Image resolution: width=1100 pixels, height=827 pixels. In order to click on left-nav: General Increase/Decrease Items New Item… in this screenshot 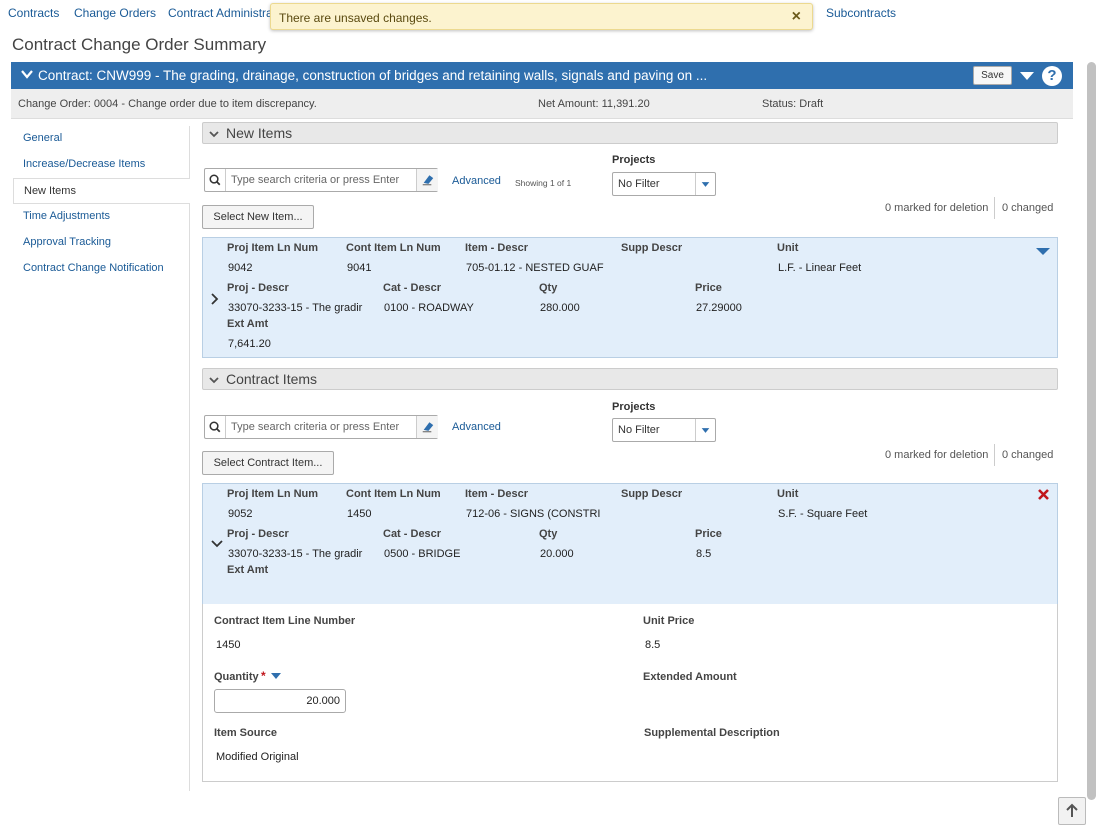, I will do `click(101, 458)`.